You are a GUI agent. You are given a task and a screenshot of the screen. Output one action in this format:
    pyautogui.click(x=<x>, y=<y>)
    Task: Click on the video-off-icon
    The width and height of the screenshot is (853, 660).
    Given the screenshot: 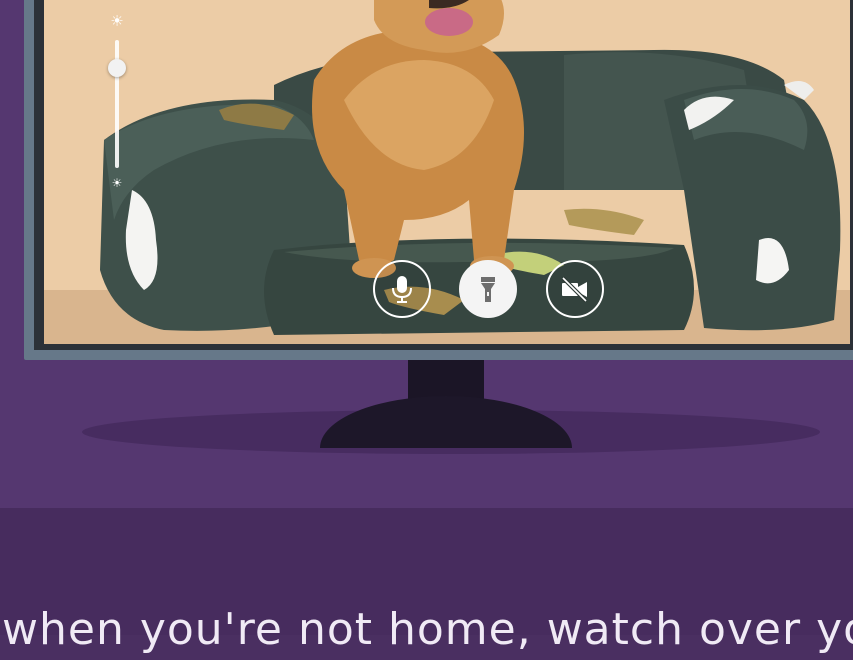 What is the action you would take?
    pyautogui.click(x=574, y=289)
    